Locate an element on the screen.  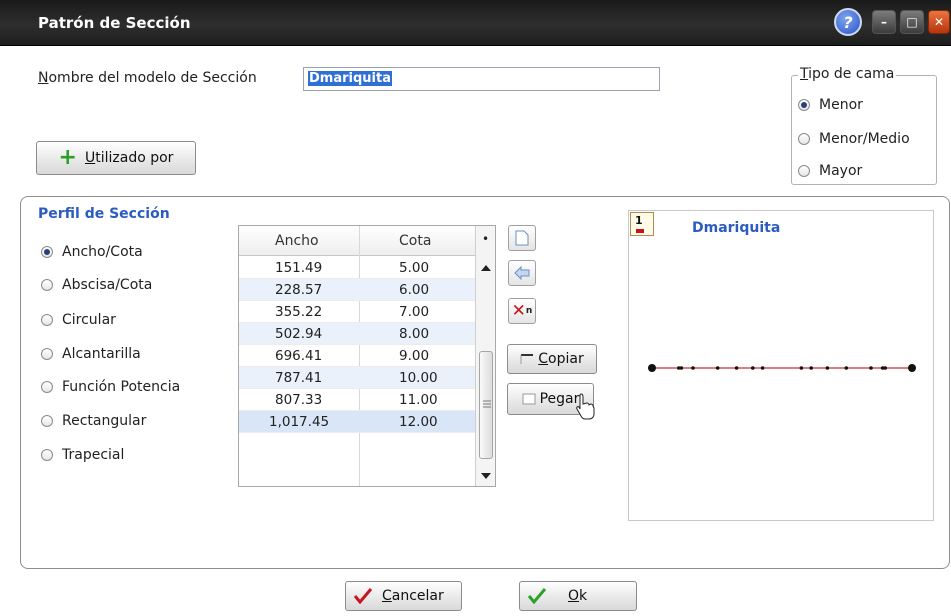
cancel-check-icon is located at coordinates (363, 596).